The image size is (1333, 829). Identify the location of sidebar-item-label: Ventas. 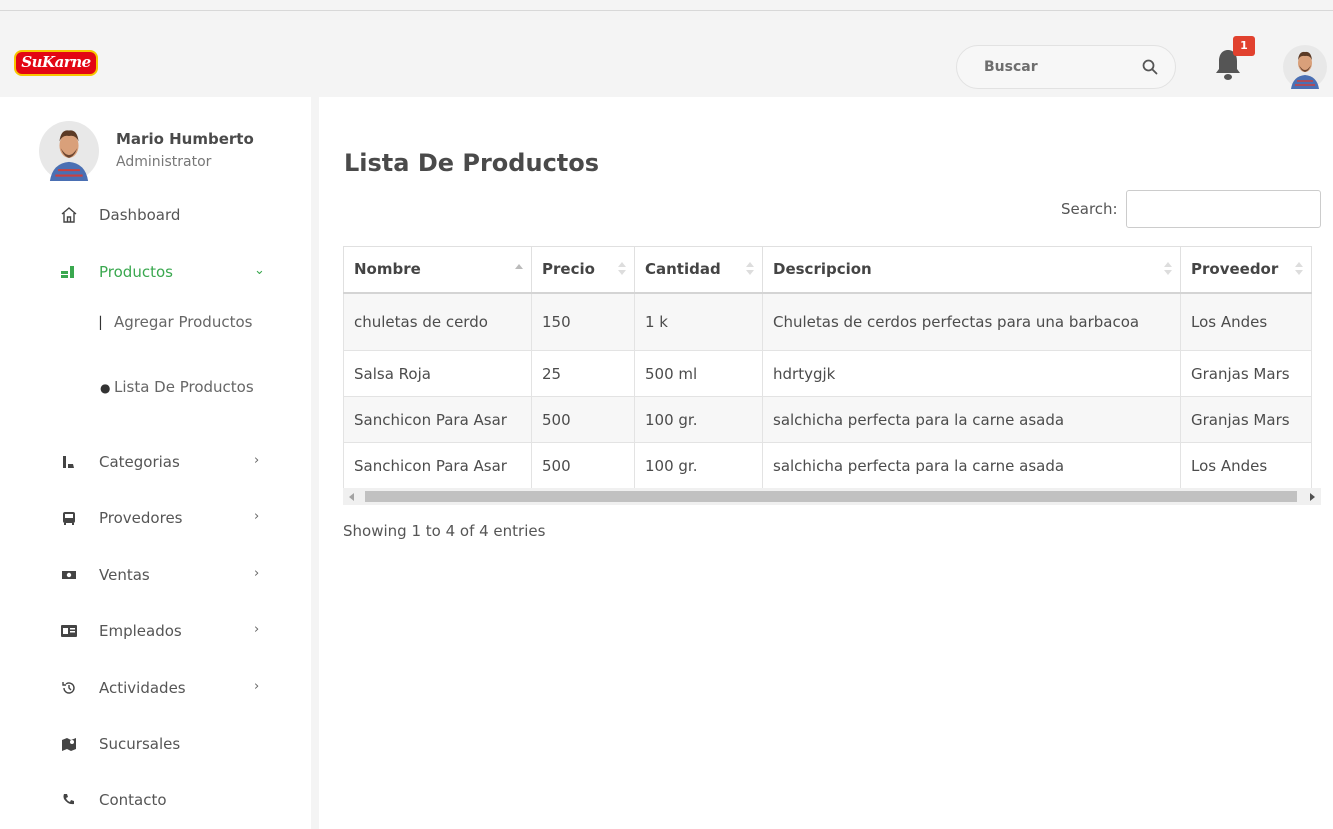
(124, 575).